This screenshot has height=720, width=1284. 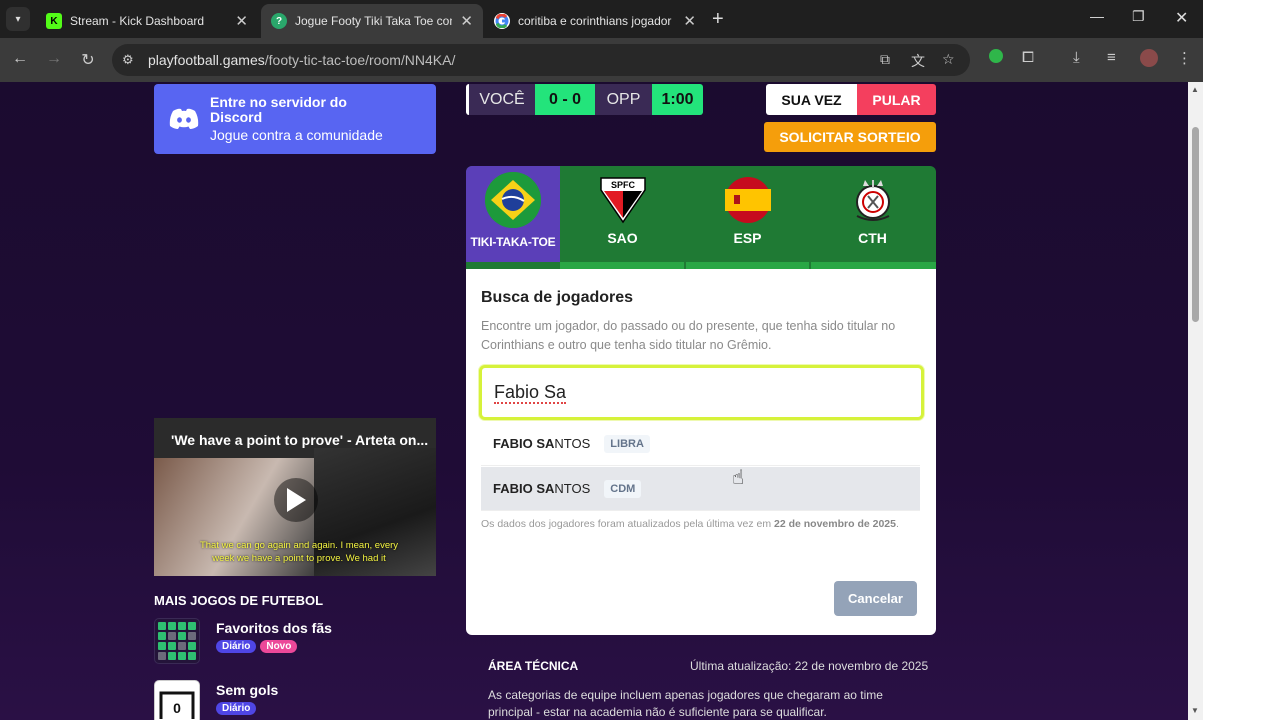 I want to click on game-item-favoritos: Favoritos dos fãs Diário Novo, so click(x=243, y=641).